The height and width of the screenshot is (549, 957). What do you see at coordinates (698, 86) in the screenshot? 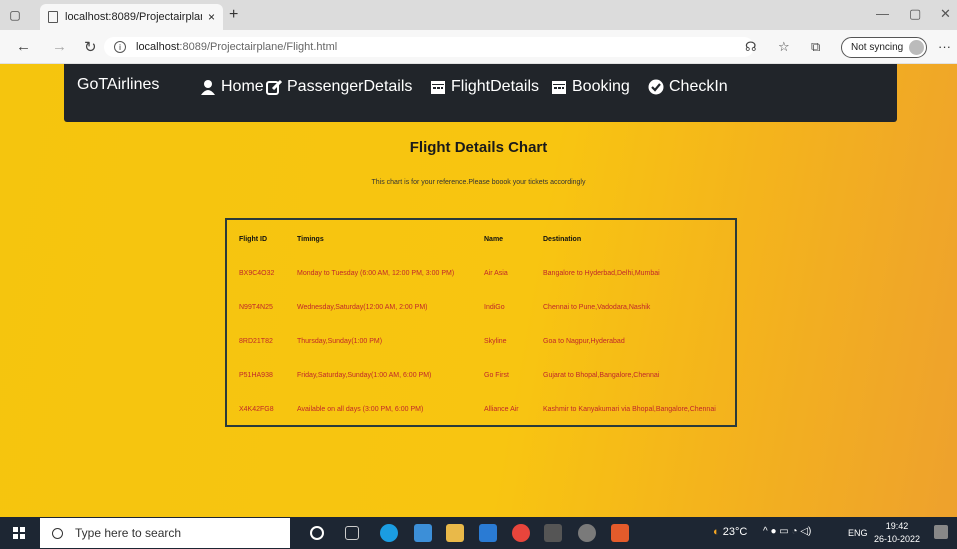
I see `nav-checkin-label: CheckIn` at bounding box center [698, 86].